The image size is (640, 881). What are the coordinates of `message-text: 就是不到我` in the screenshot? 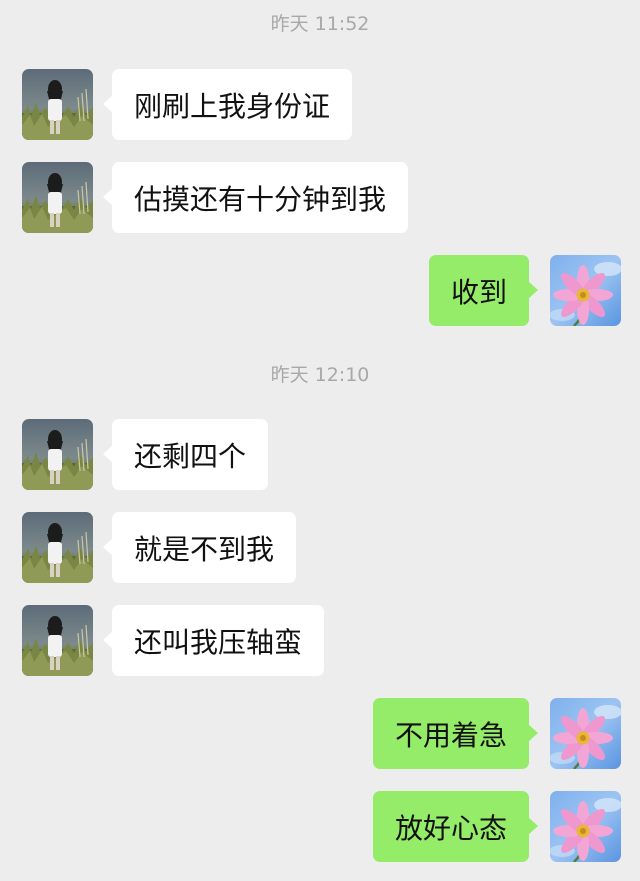 It's located at (204, 549).